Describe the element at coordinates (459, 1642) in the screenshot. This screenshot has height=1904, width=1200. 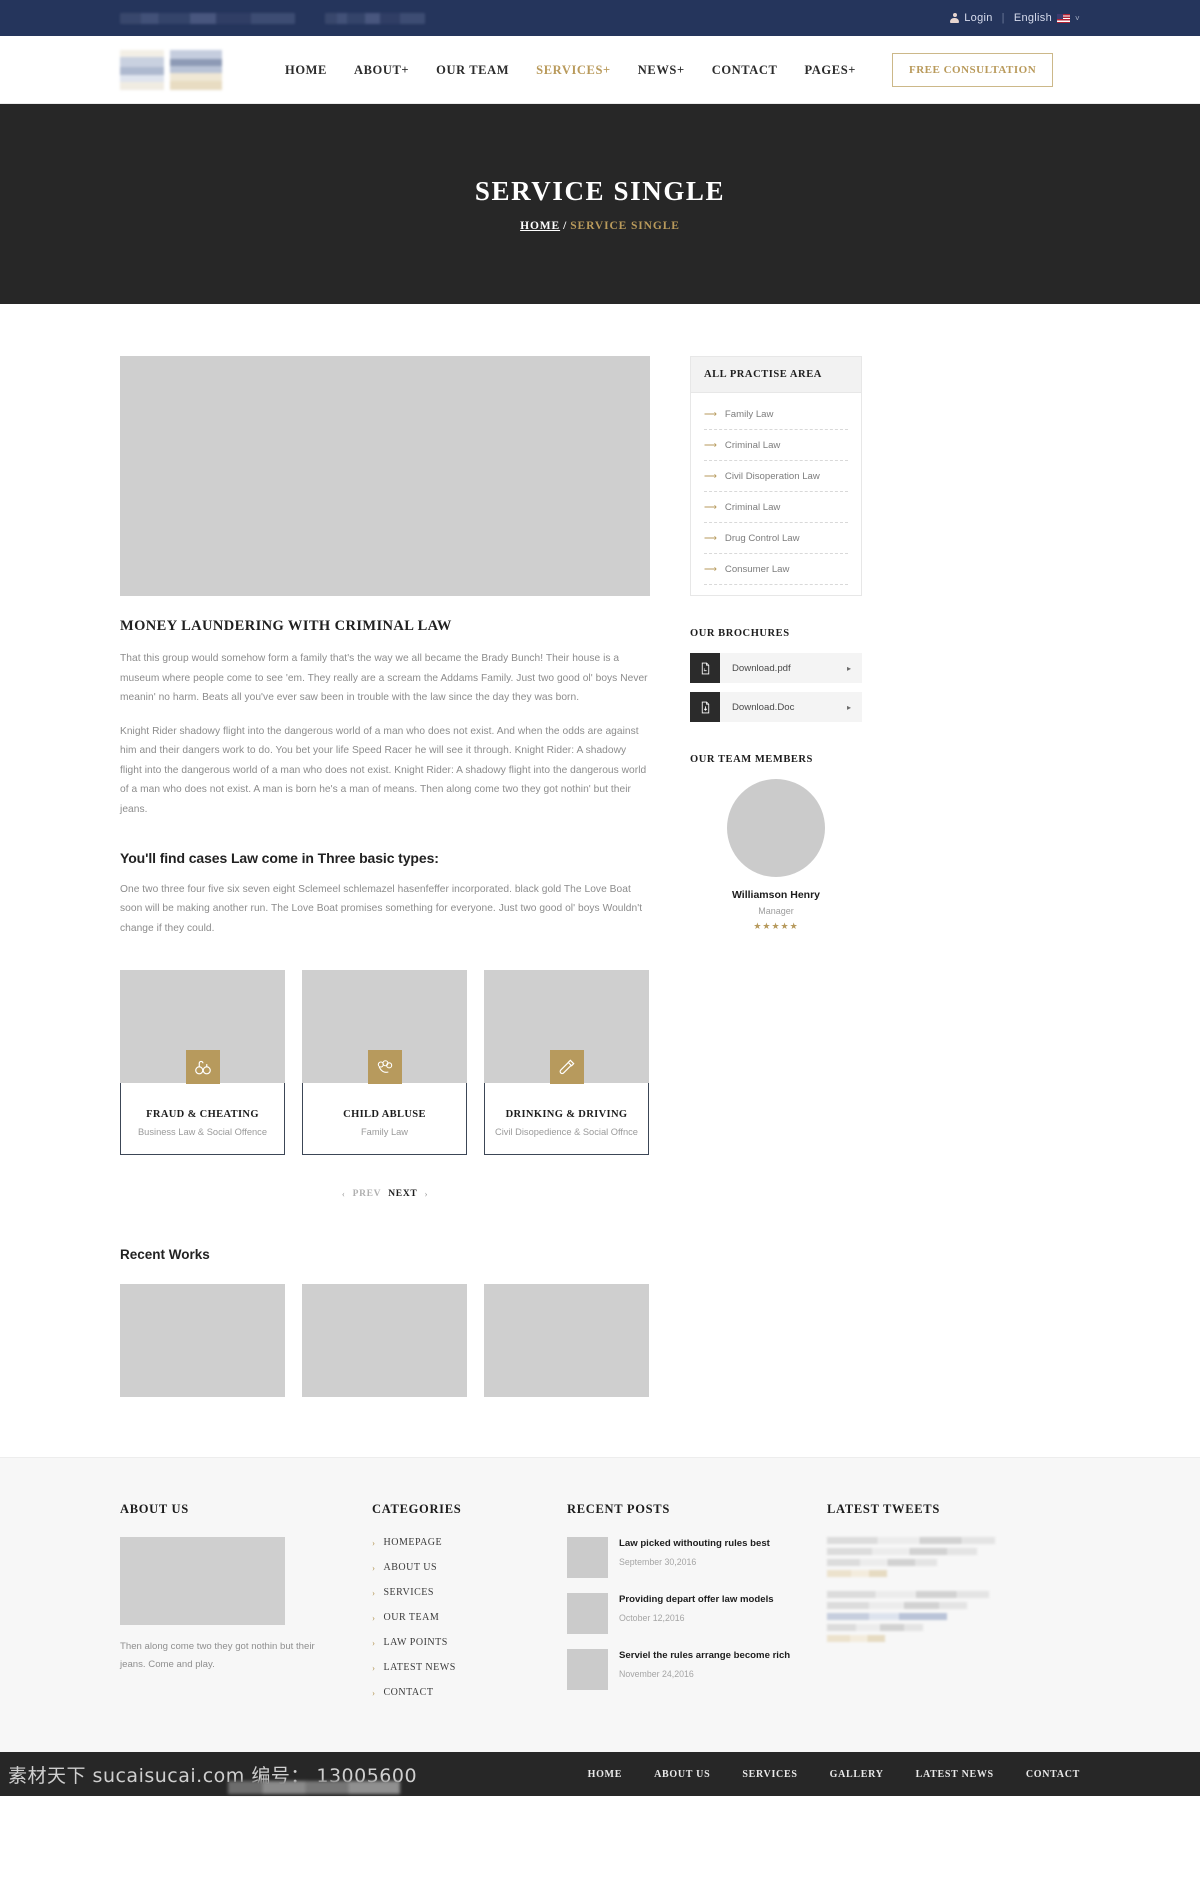
I see `footer-category-law-points: › LAW POINTS` at that location.